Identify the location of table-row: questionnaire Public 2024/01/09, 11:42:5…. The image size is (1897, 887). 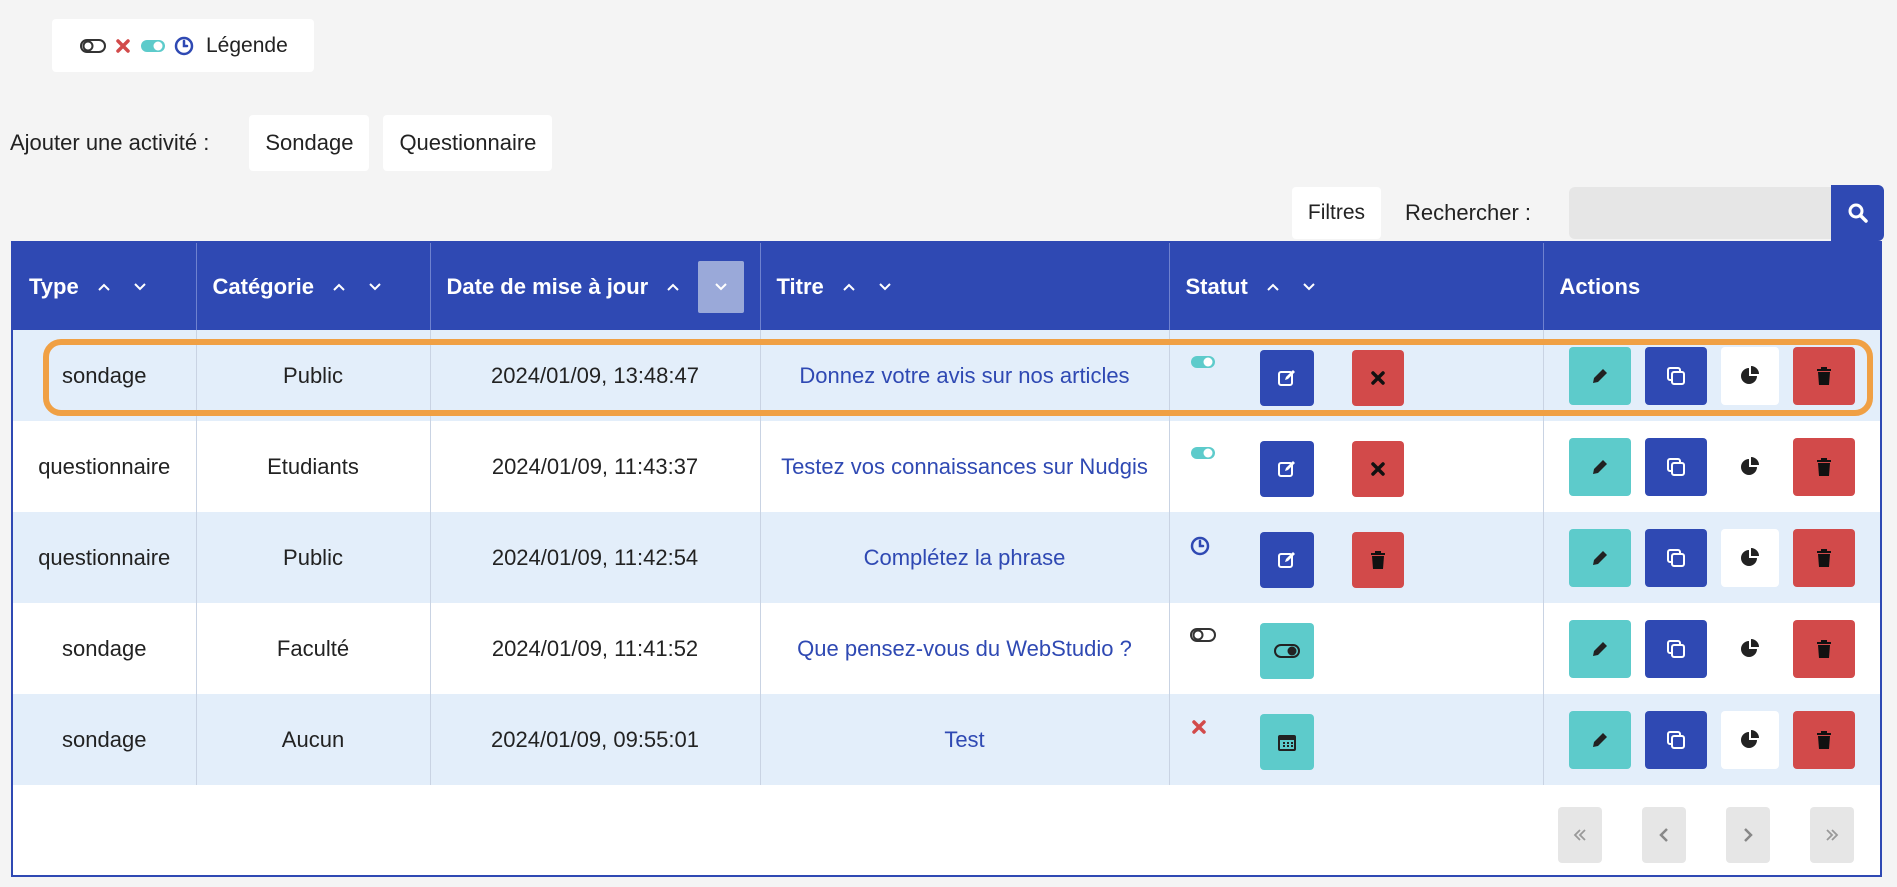
(946, 557).